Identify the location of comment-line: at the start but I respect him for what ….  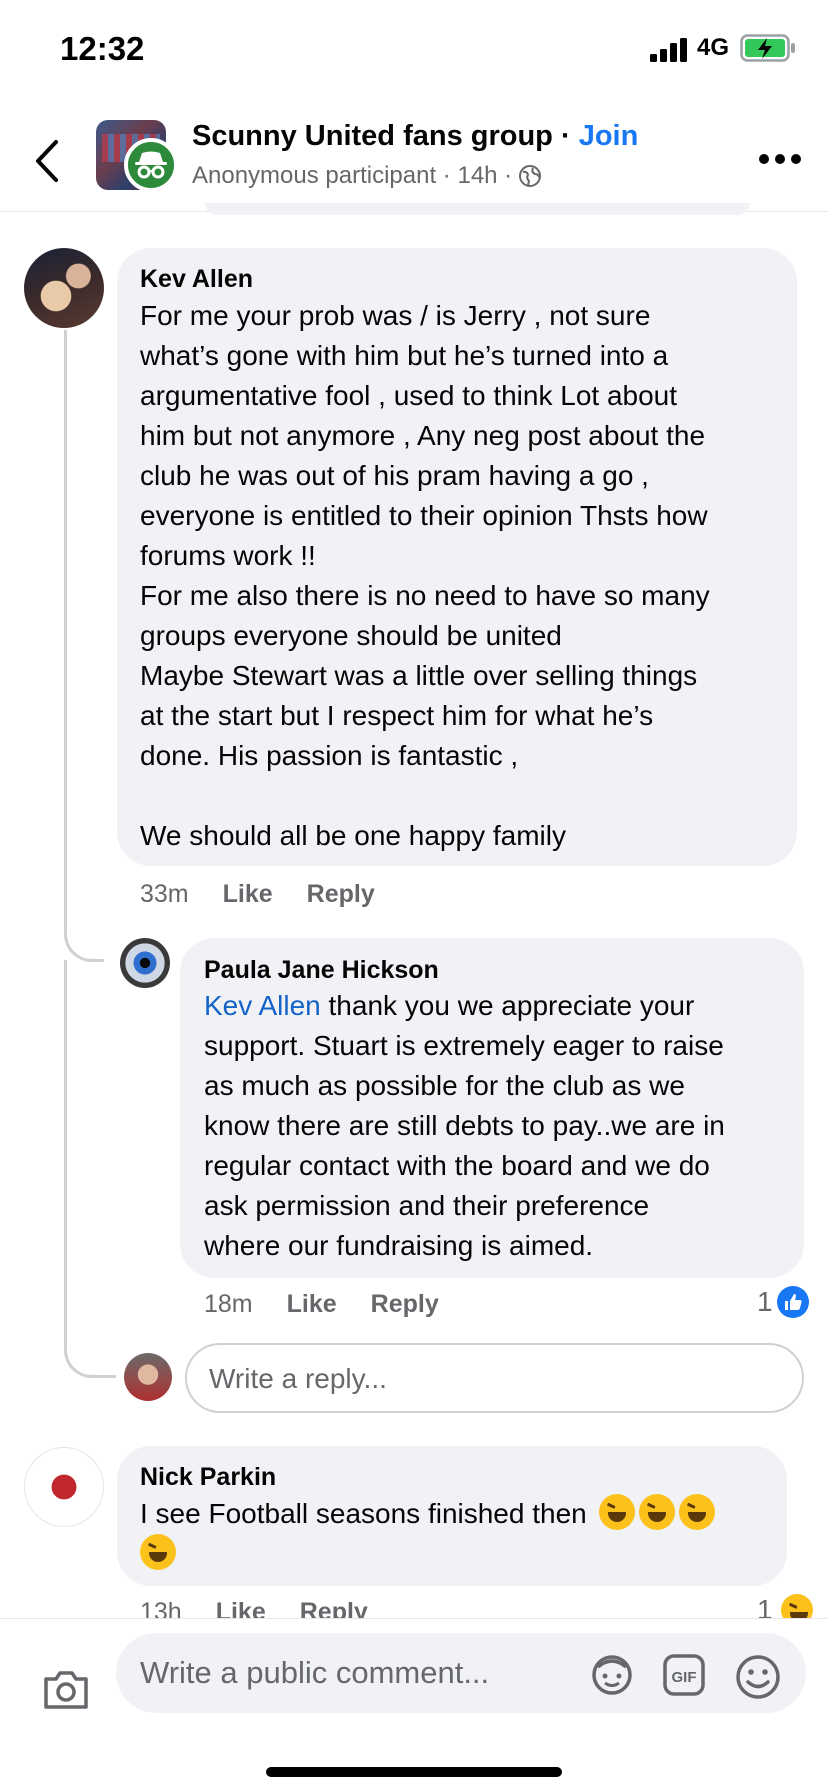
(397, 715).